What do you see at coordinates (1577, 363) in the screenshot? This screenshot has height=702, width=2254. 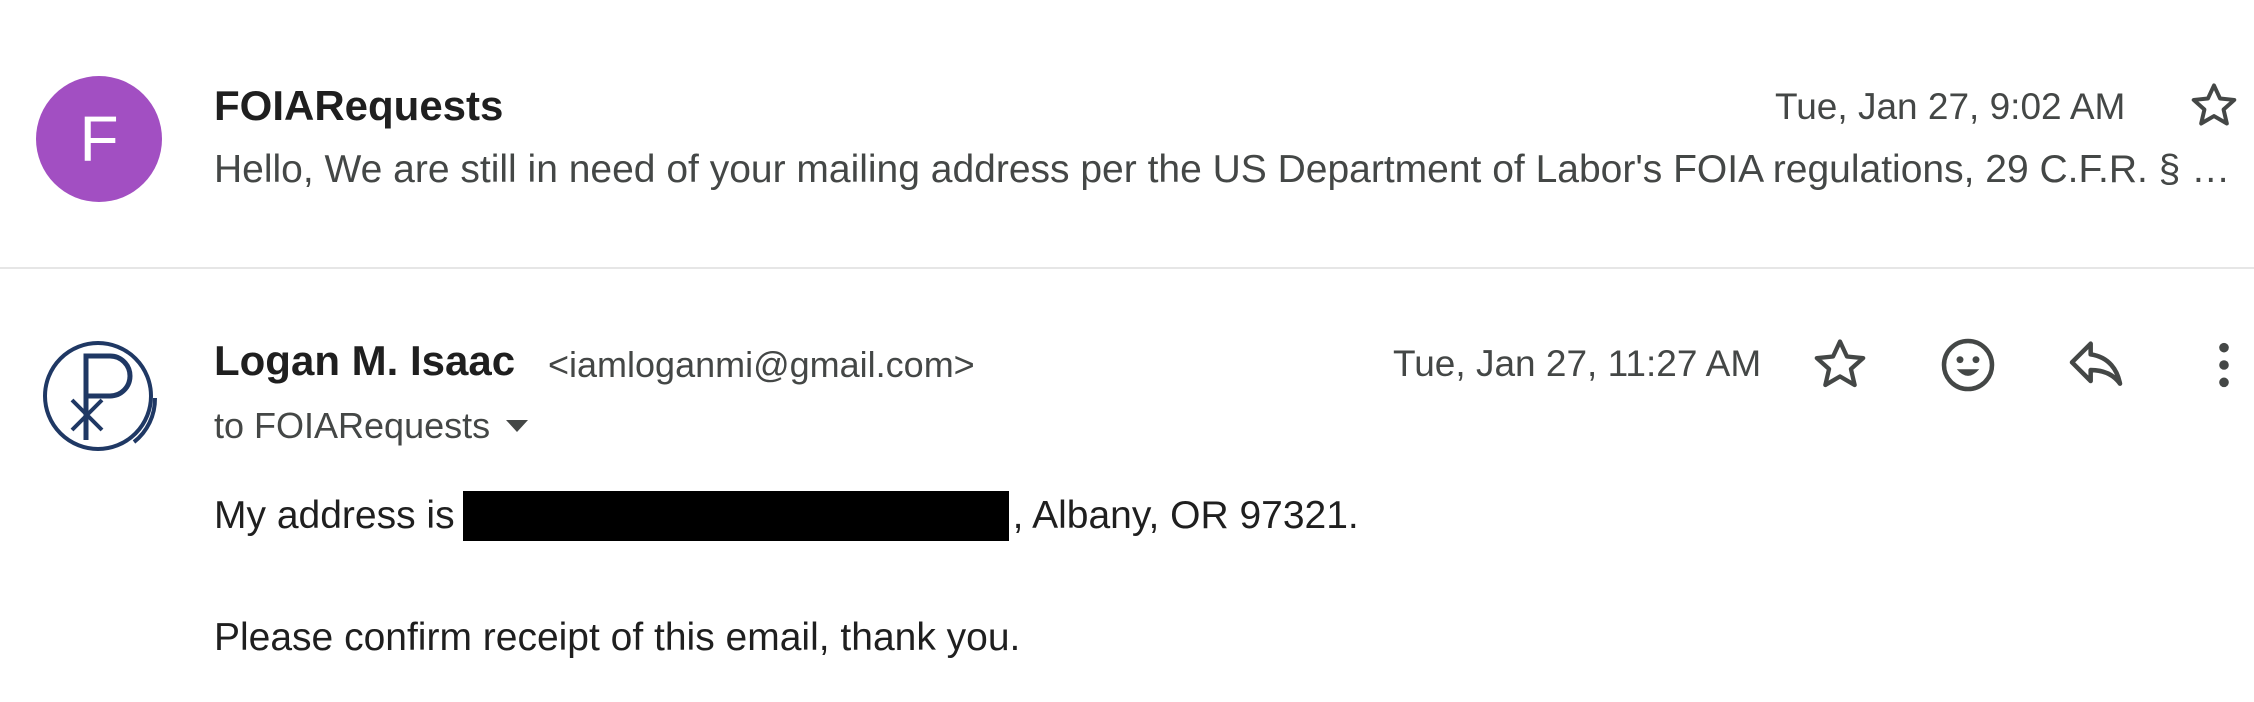 I see `message-timestamp: Tue, Jan 27, 11:27 AM` at bounding box center [1577, 363].